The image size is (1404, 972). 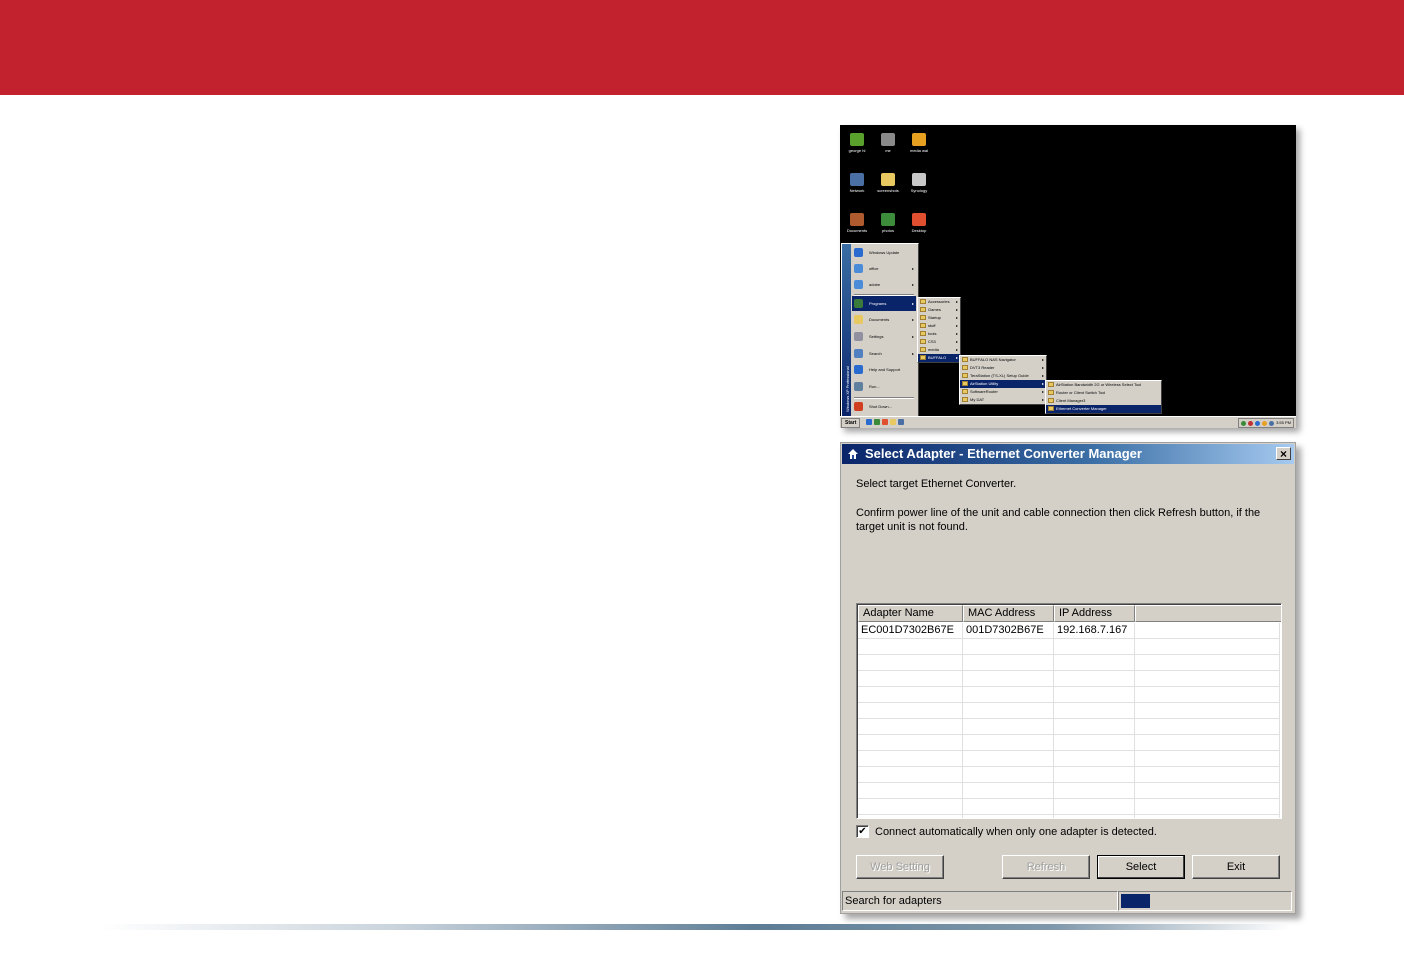 I want to click on submenu-item: stuff ▸, so click(x=939, y=326).